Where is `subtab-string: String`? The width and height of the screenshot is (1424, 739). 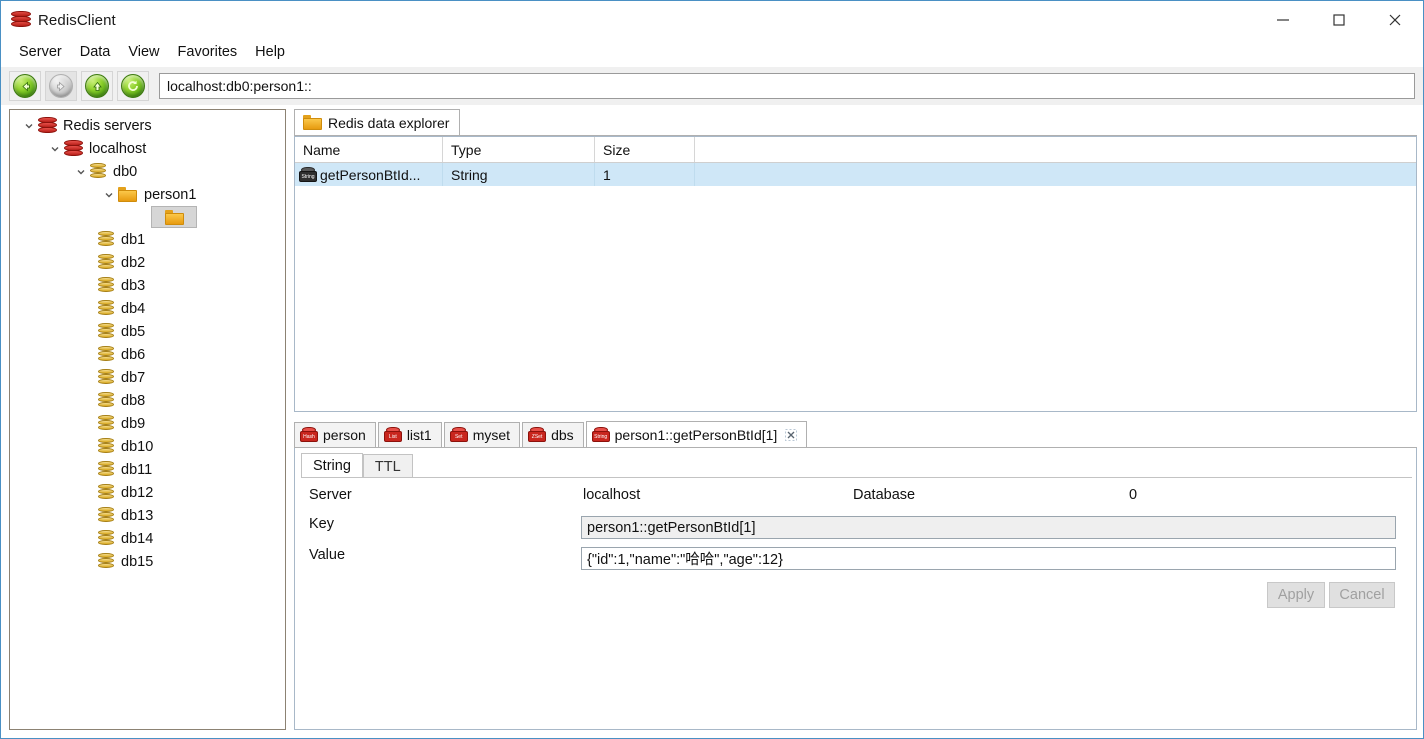
subtab-string: String is located at coordinates (332, 465).